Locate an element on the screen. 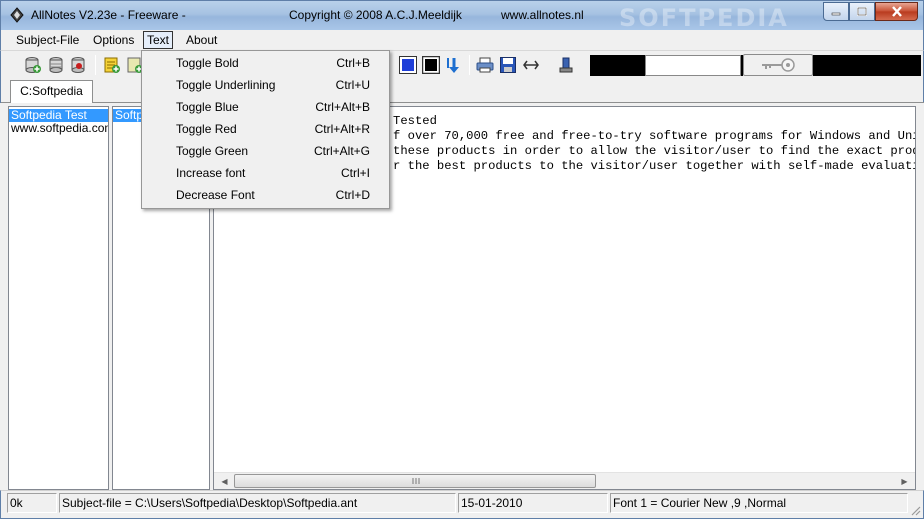 This screenshot has height=519, width=924. horizontal-scrollbar: ◀ ▶ is located at coordinates (564, 480).